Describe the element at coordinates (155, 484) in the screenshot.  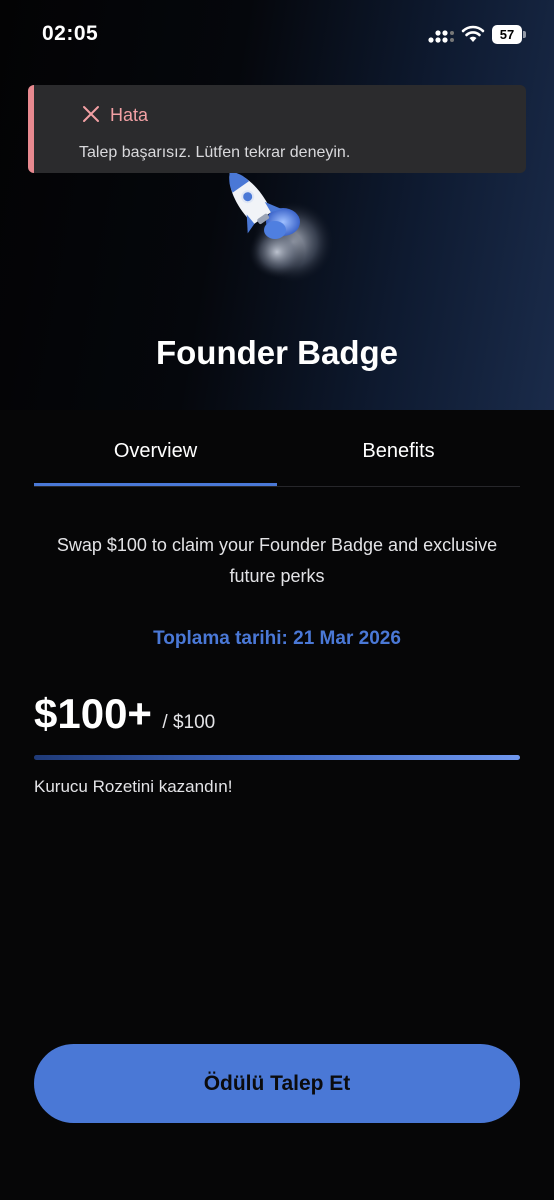
I see `active-tab-indicator` at that location.